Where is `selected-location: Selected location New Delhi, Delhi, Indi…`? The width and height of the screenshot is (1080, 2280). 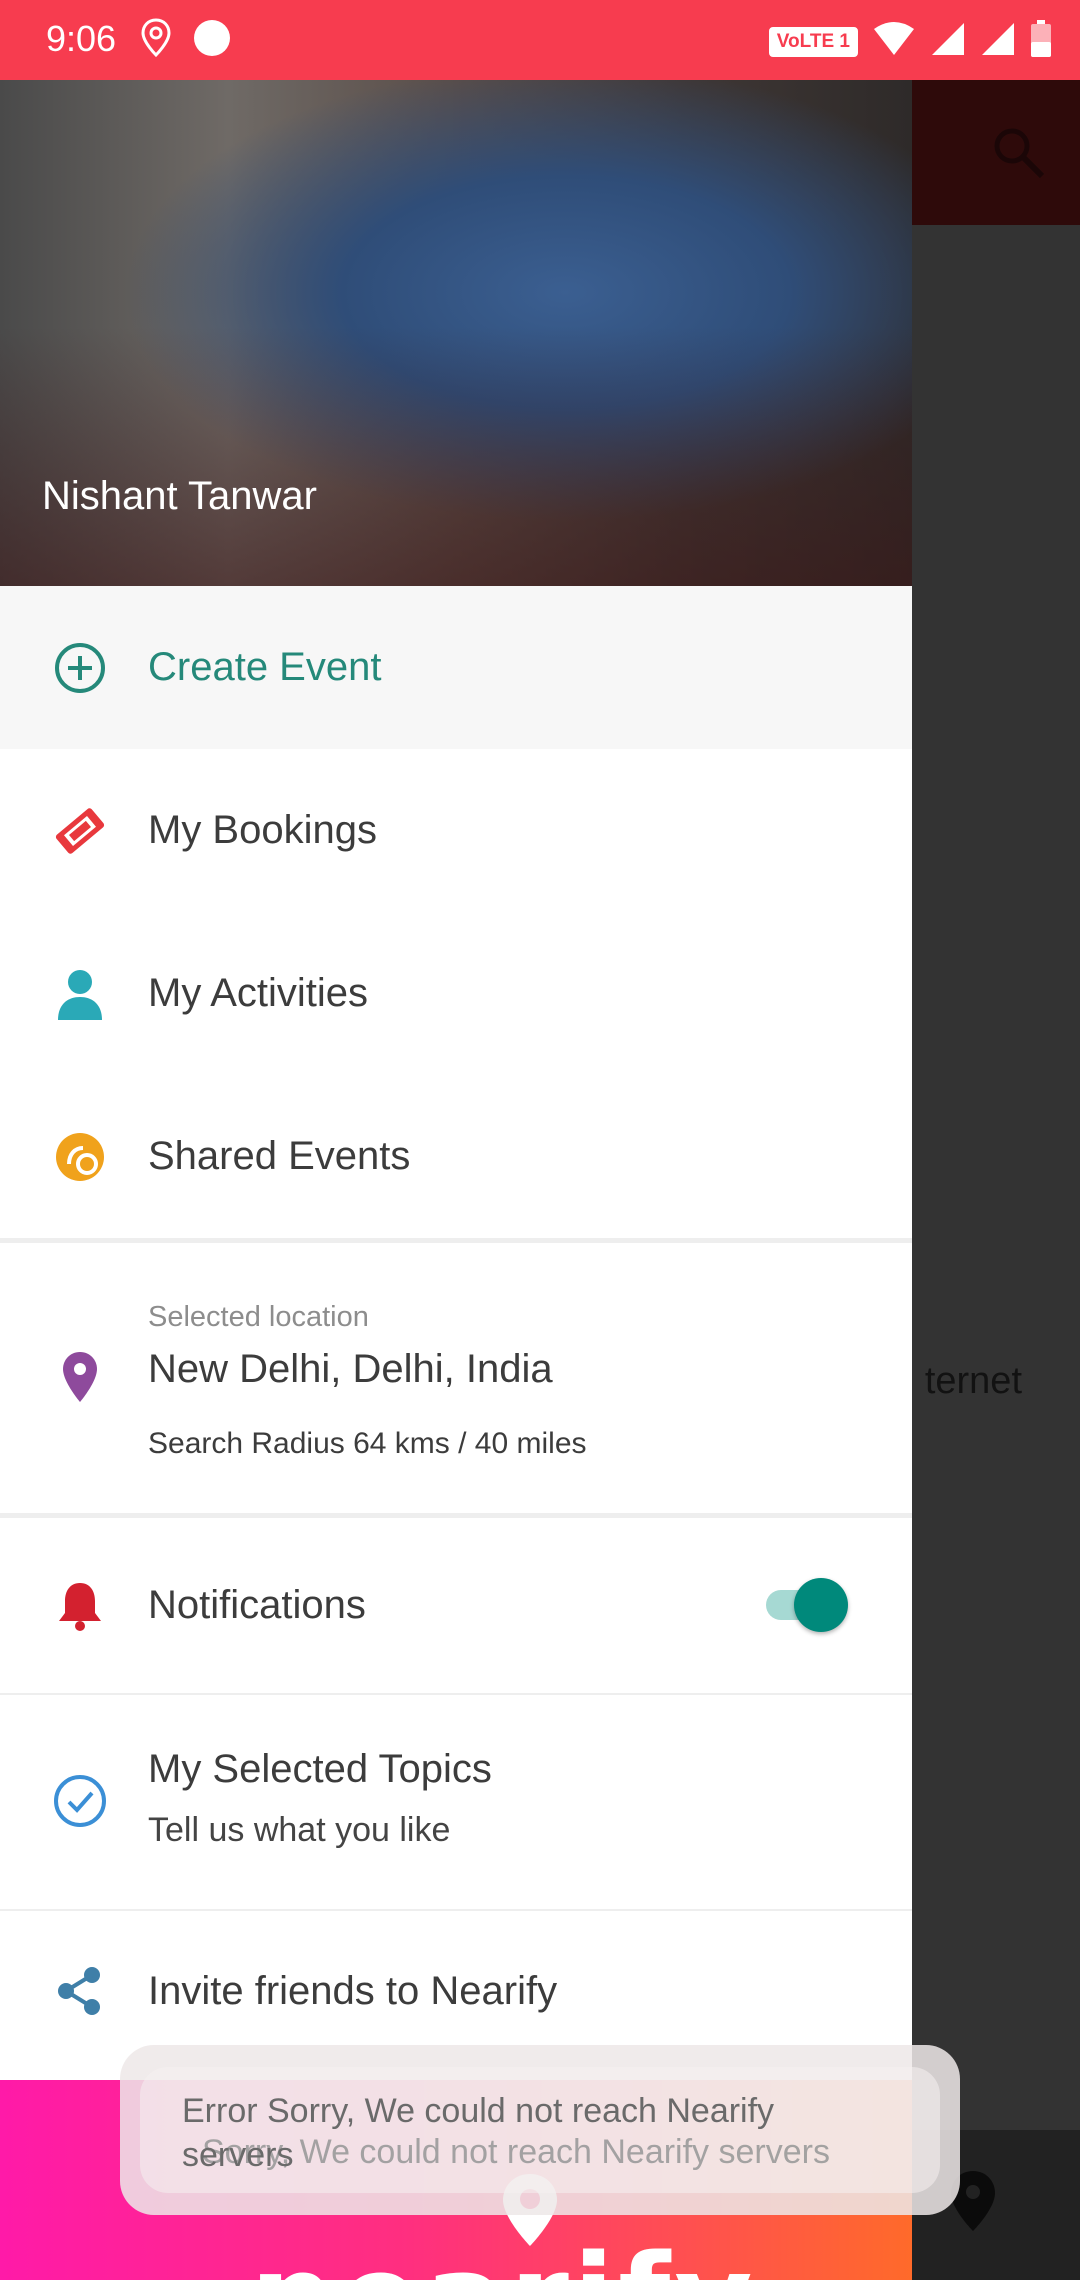
selected-location: Selected location New Delhi, Delhi, Indi… is located at coordinates (456, 1378).